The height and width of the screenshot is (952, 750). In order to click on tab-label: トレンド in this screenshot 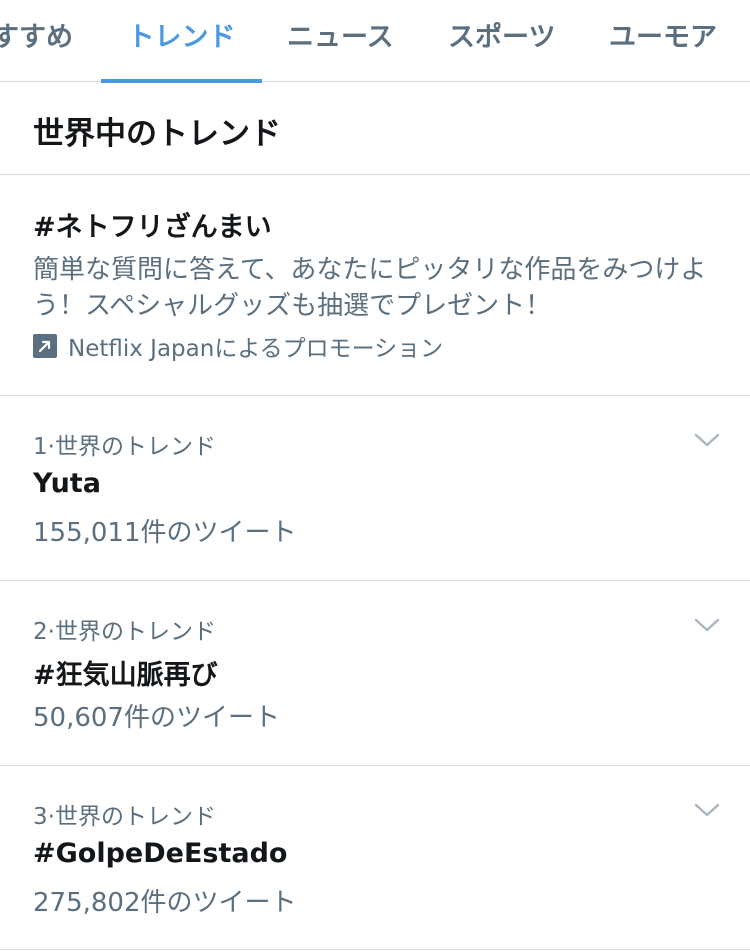, I will do `click(181, 37)`.